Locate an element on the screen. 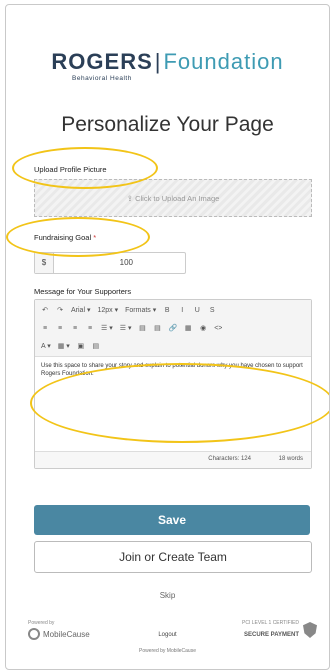 The width and height of the screenshot is (333, 672). message-label: Message for Your Supporters is located at coordinates (83, 291).